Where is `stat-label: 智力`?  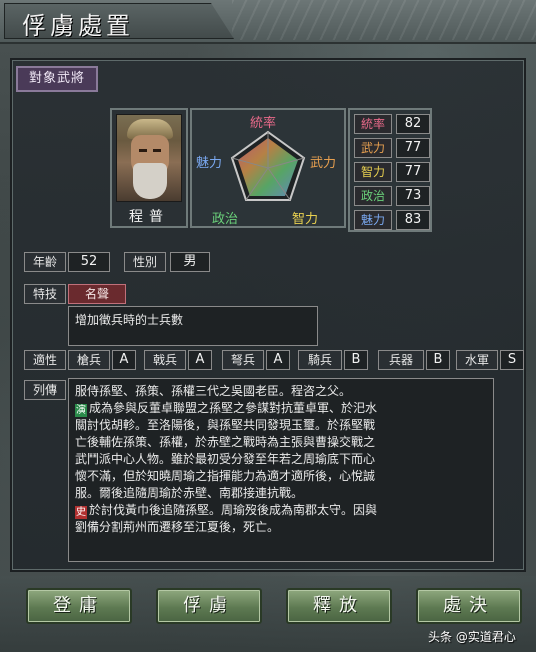 stat-label: 智力 is located at coordinates (373, 172).